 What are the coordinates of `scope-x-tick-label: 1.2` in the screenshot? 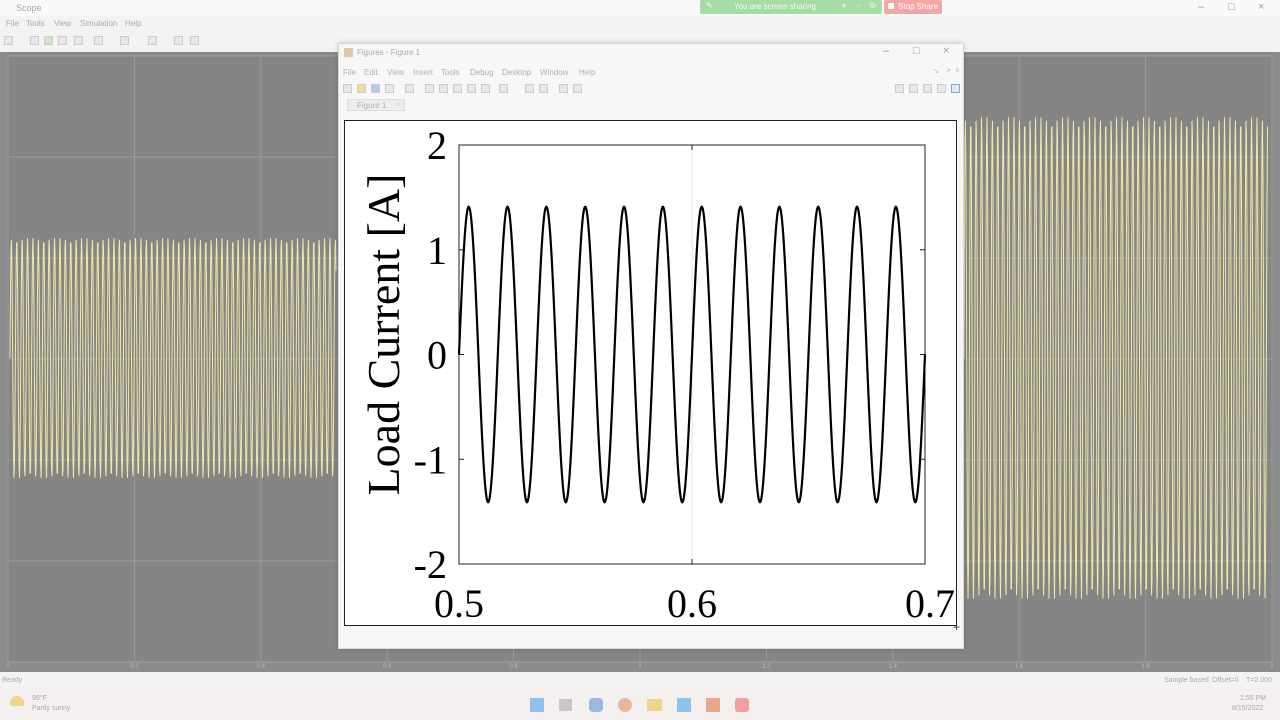 It's located at (766, 667).